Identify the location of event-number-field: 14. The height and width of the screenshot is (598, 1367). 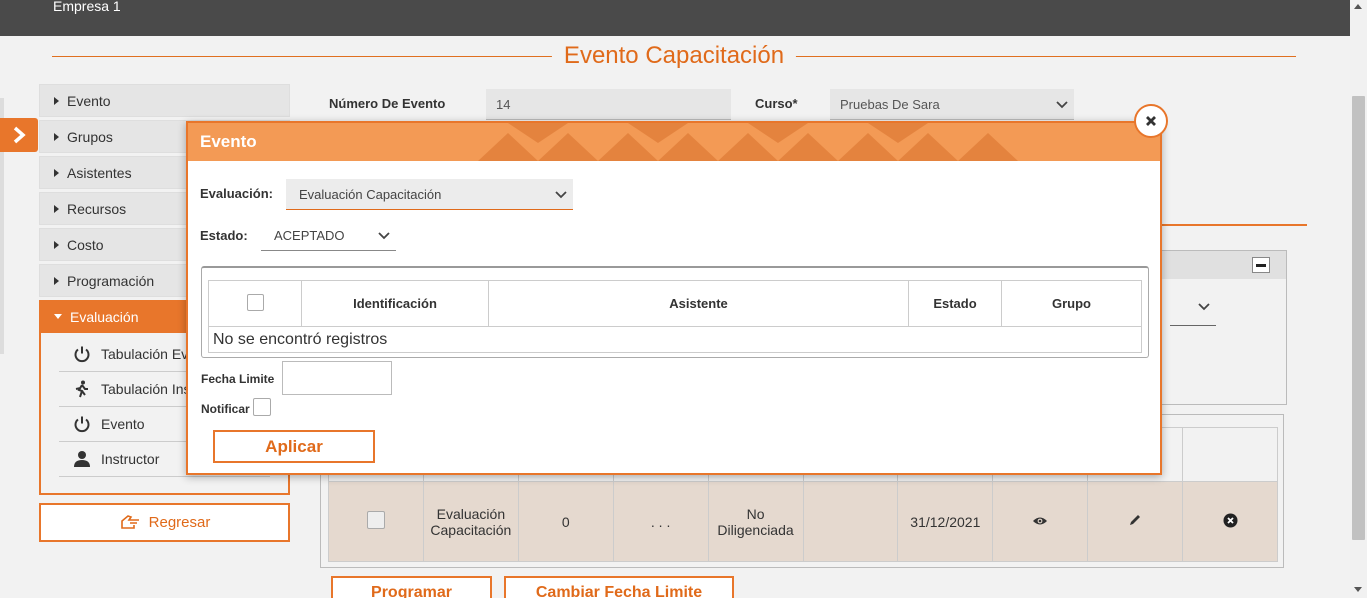
(608, 104).